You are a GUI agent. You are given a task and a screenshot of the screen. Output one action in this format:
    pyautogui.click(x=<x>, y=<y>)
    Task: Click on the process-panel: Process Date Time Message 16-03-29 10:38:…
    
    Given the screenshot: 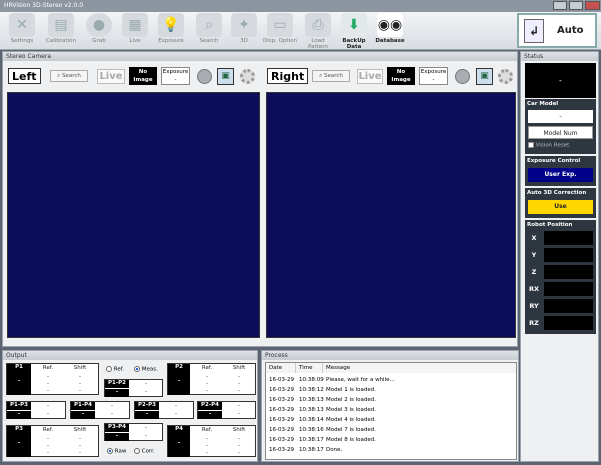 What is the action you would take?
    pyautogui.click(x=390, y=406)
    